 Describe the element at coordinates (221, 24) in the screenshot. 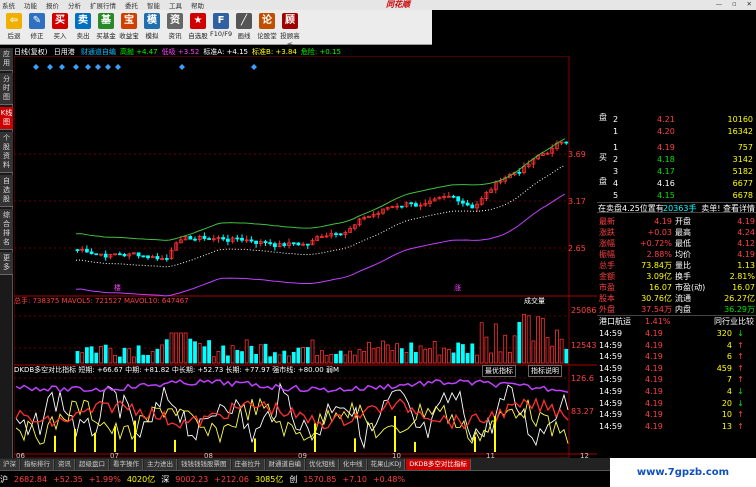

I see `toolbar-button: F F10/F9` at that location.